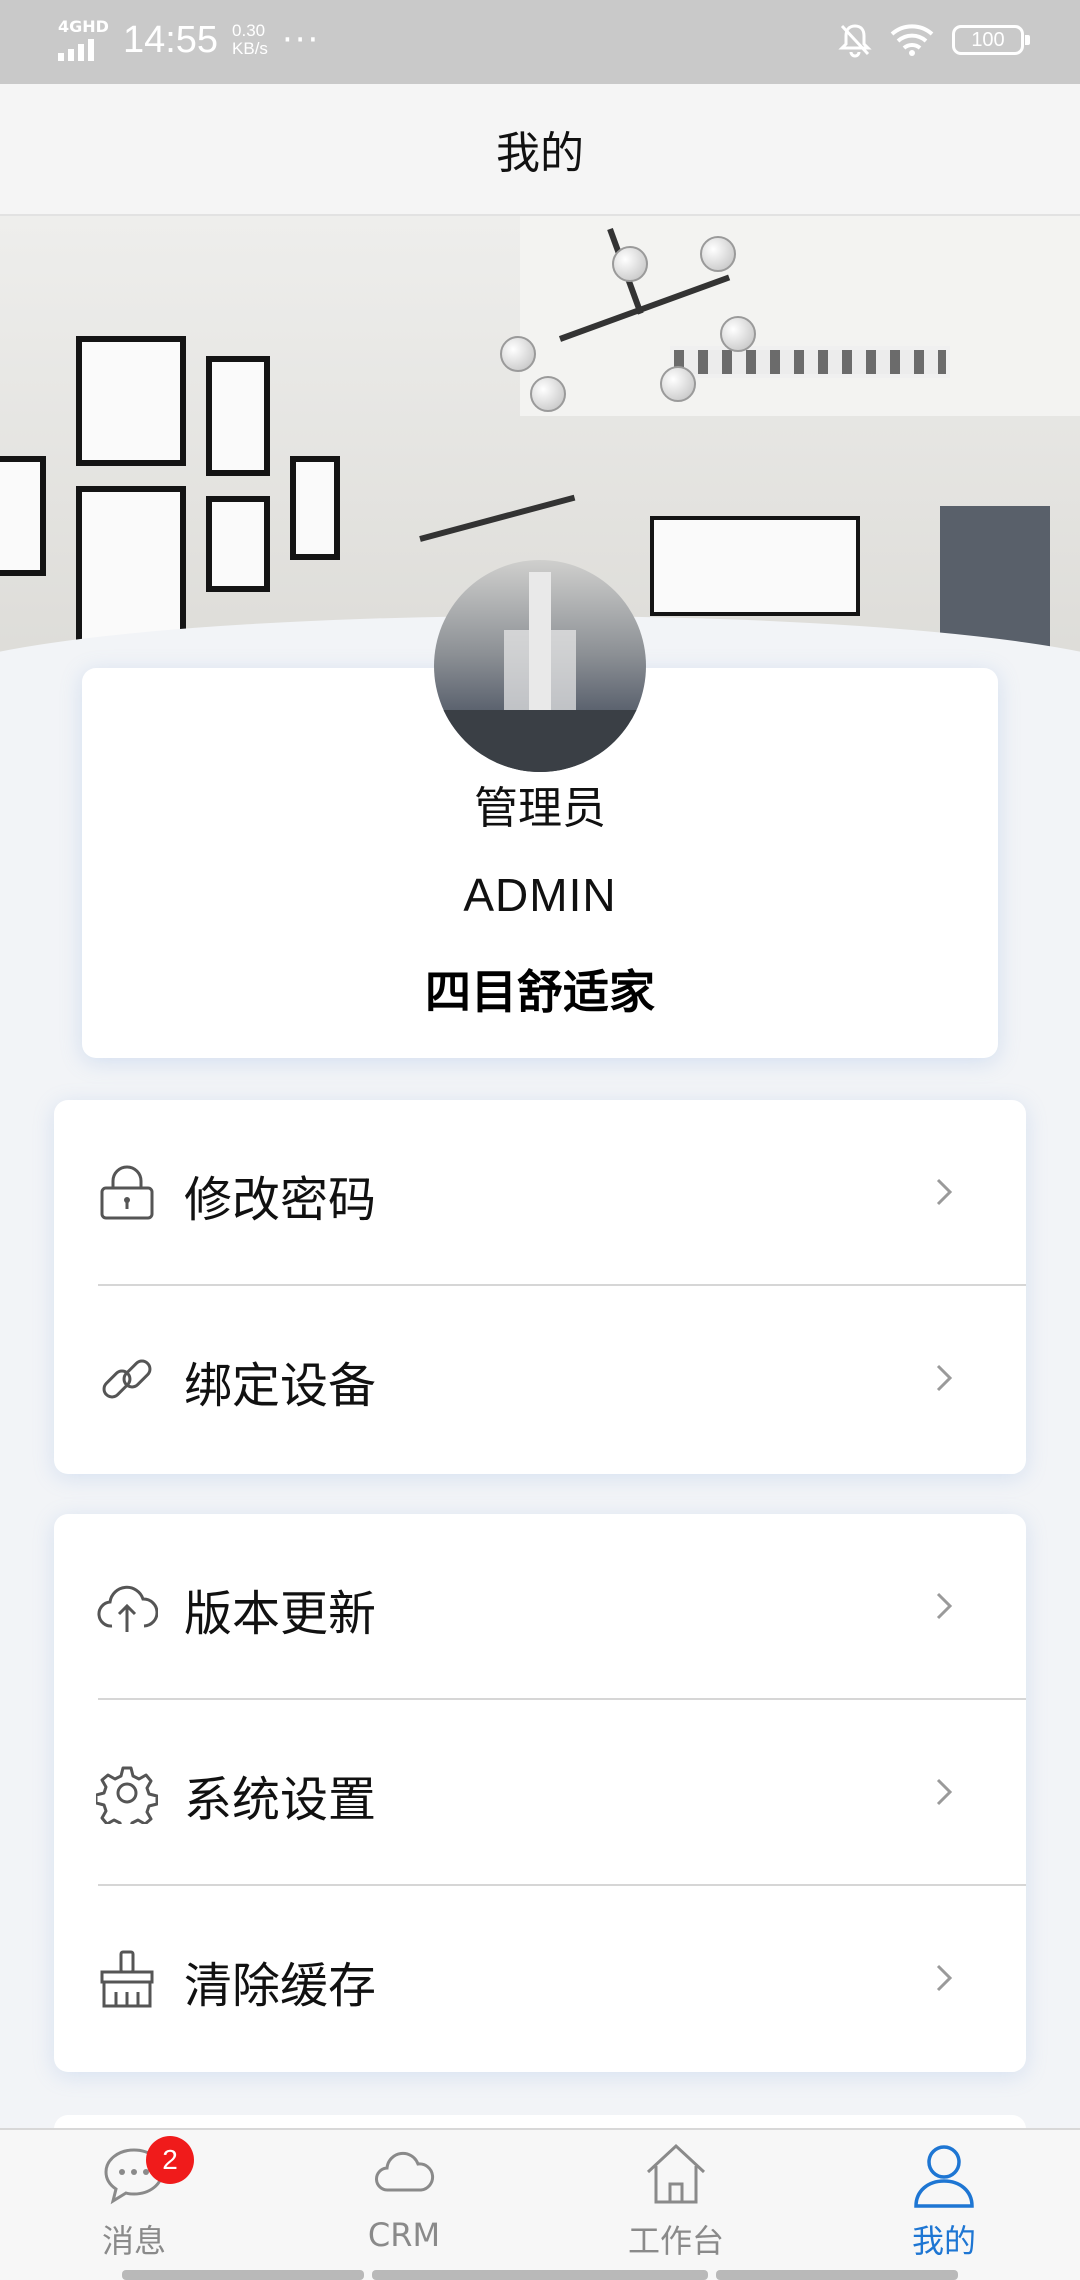 This screenshot has width=1080, height=2280. I want to click on user-account: ADMIN, so click(540, 895).